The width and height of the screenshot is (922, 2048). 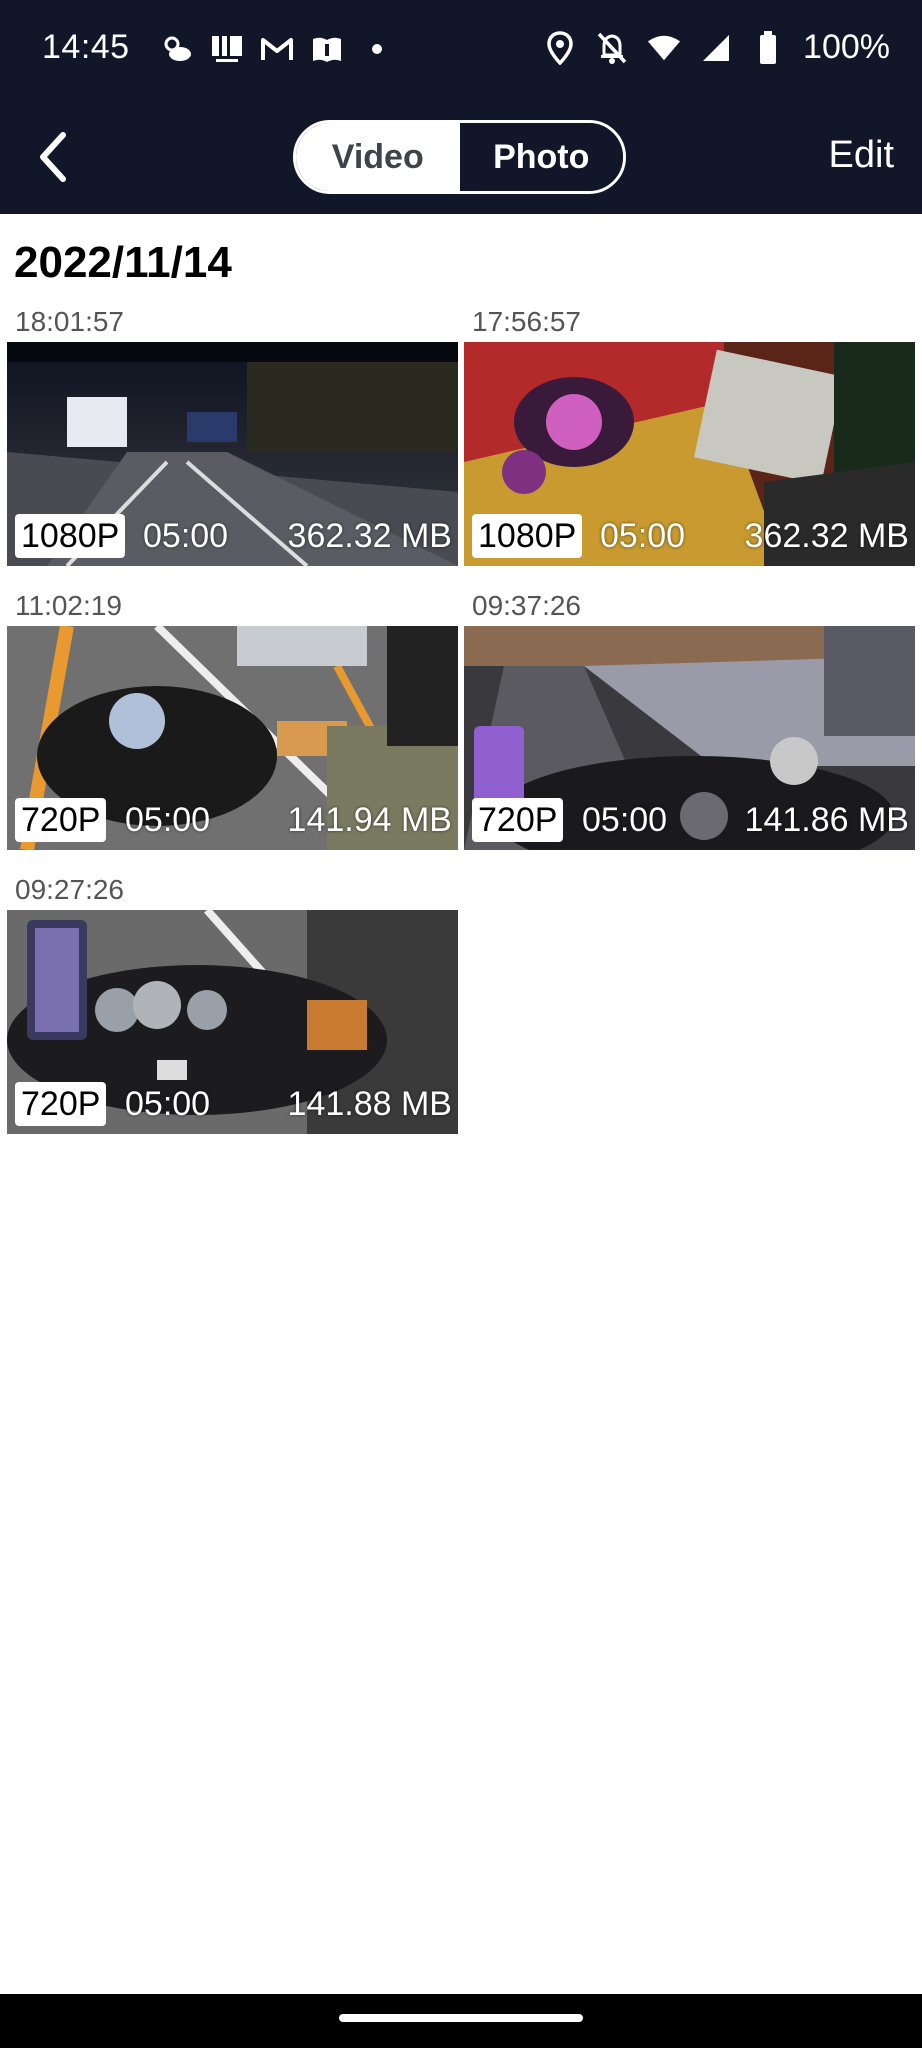 I want to click on video-file-size: 141.86 MB, so click(x=826, y=820).